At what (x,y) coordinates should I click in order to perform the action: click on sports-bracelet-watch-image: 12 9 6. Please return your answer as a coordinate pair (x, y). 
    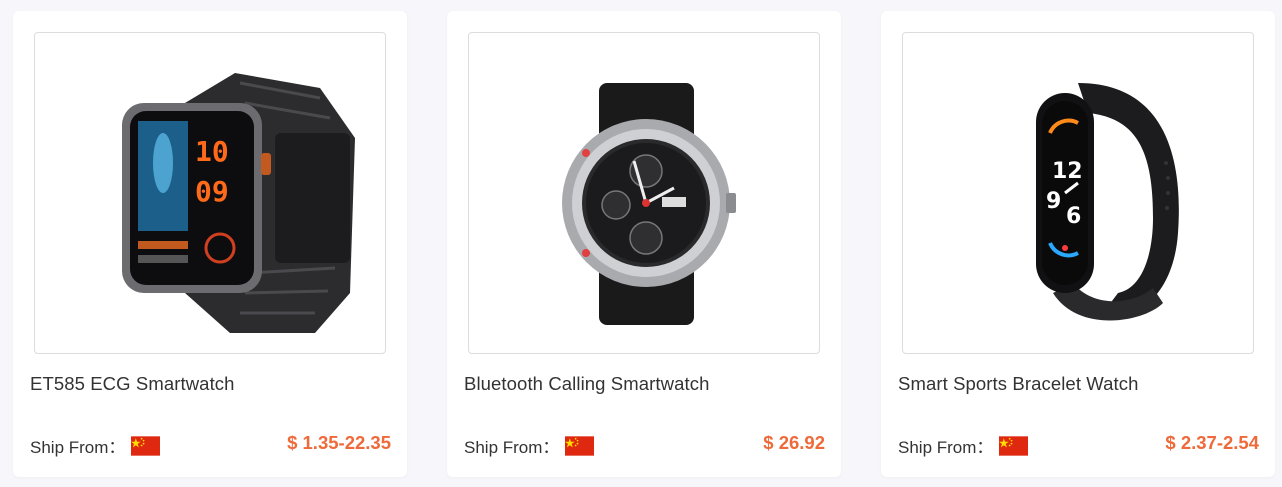
    Looking at the image, I should click on (1107, 202).